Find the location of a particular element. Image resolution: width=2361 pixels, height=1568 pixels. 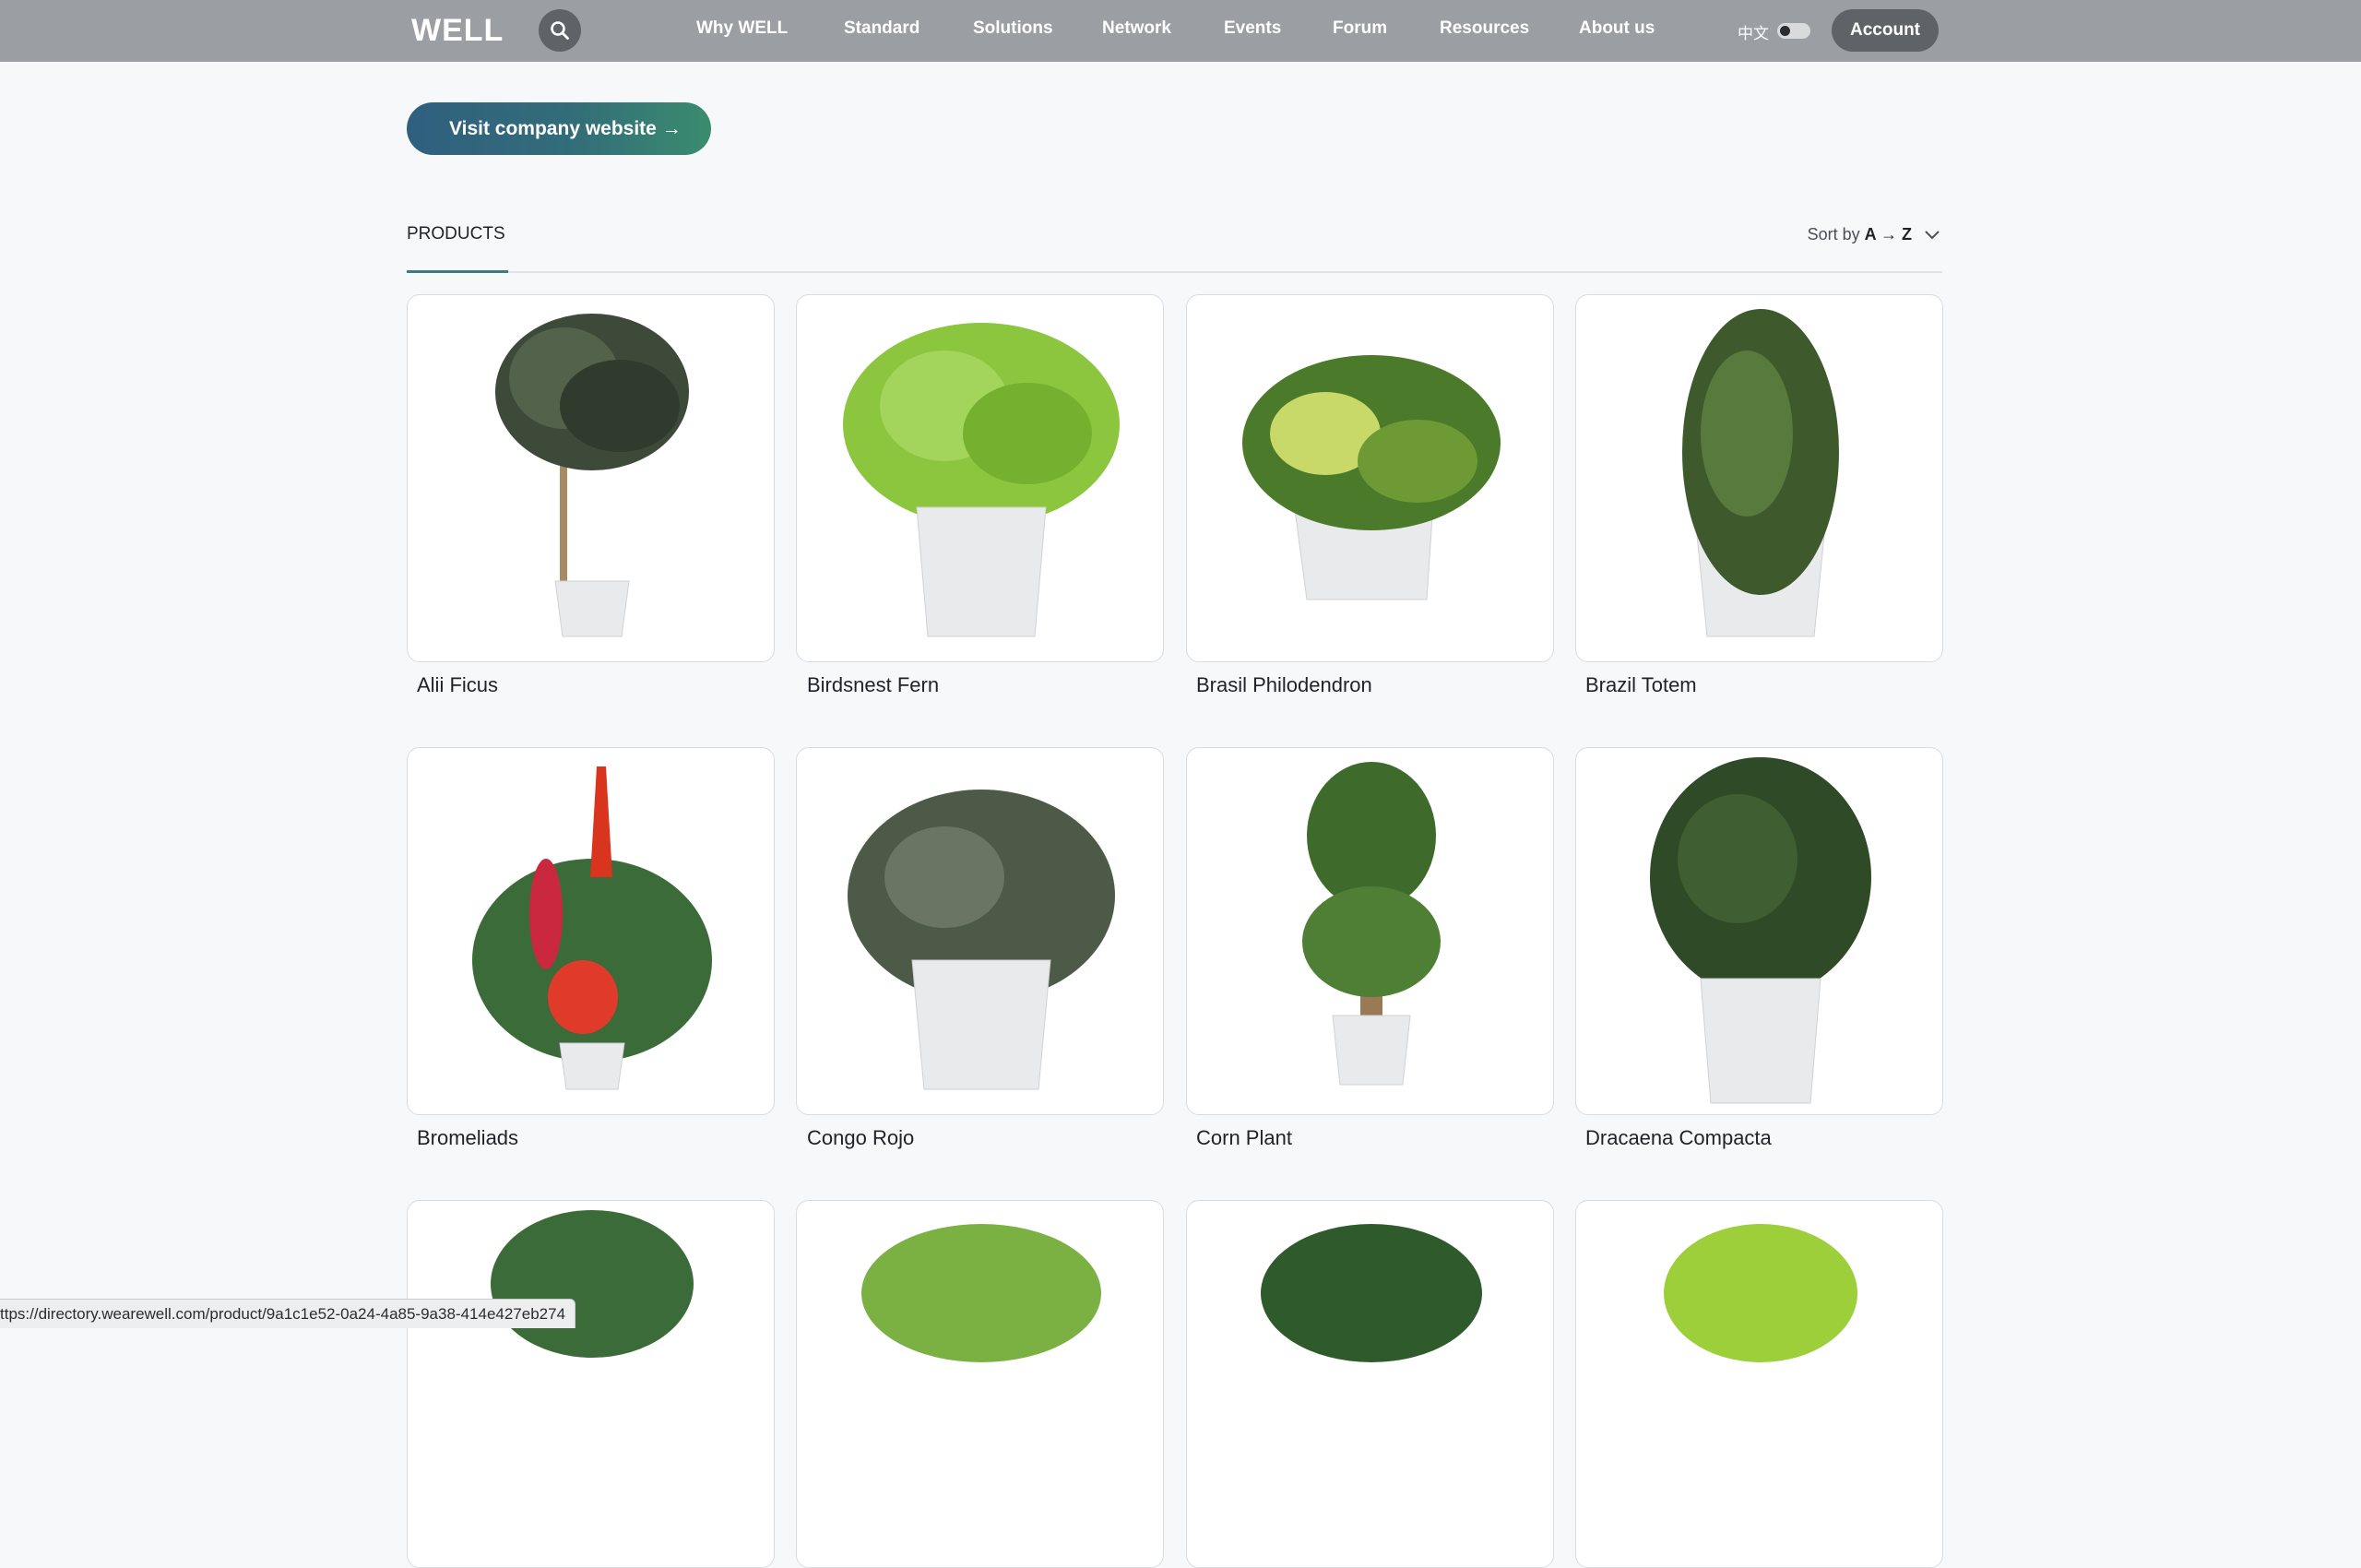

visit-company-website-button: Visit company website → is located at coordinates (559, 128).